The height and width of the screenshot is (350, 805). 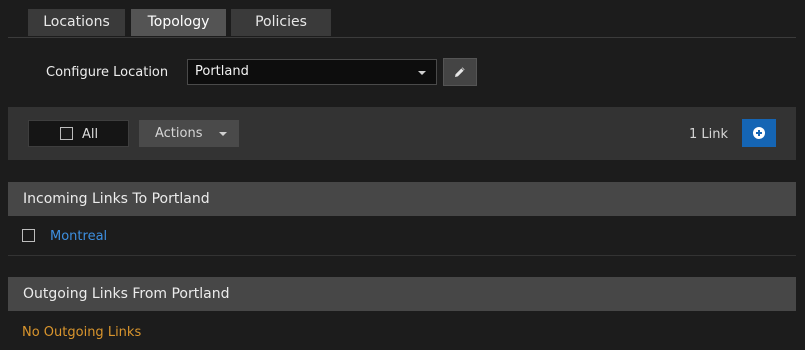 What do you see at coordinates (178, 22) in the screenshot?
I see `tab-topology: Topology` at bounding box center [178, 22].